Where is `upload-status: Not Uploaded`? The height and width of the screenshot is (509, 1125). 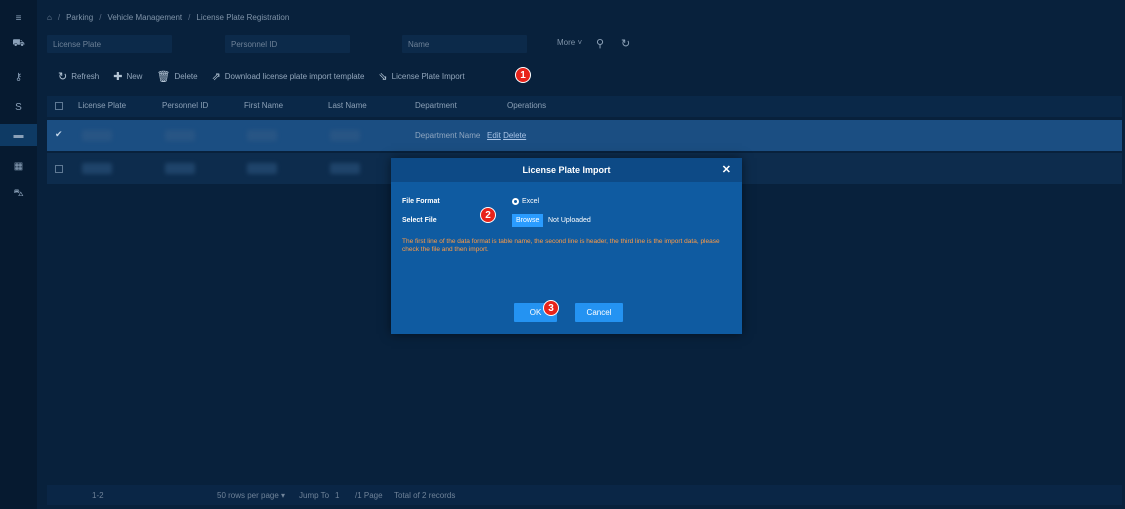 upload-status: Not Uploaded is located at coordinates (569, 220).